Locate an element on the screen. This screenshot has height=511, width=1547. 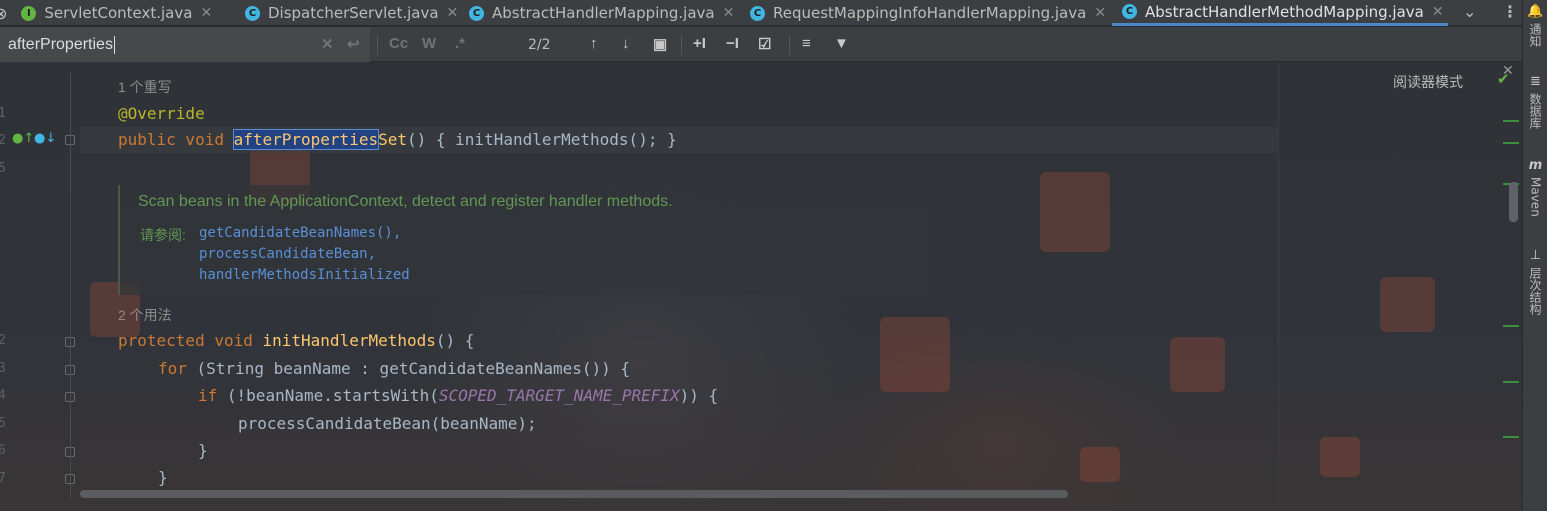
search-query: afterProperties is located at coordinates (60, 44).